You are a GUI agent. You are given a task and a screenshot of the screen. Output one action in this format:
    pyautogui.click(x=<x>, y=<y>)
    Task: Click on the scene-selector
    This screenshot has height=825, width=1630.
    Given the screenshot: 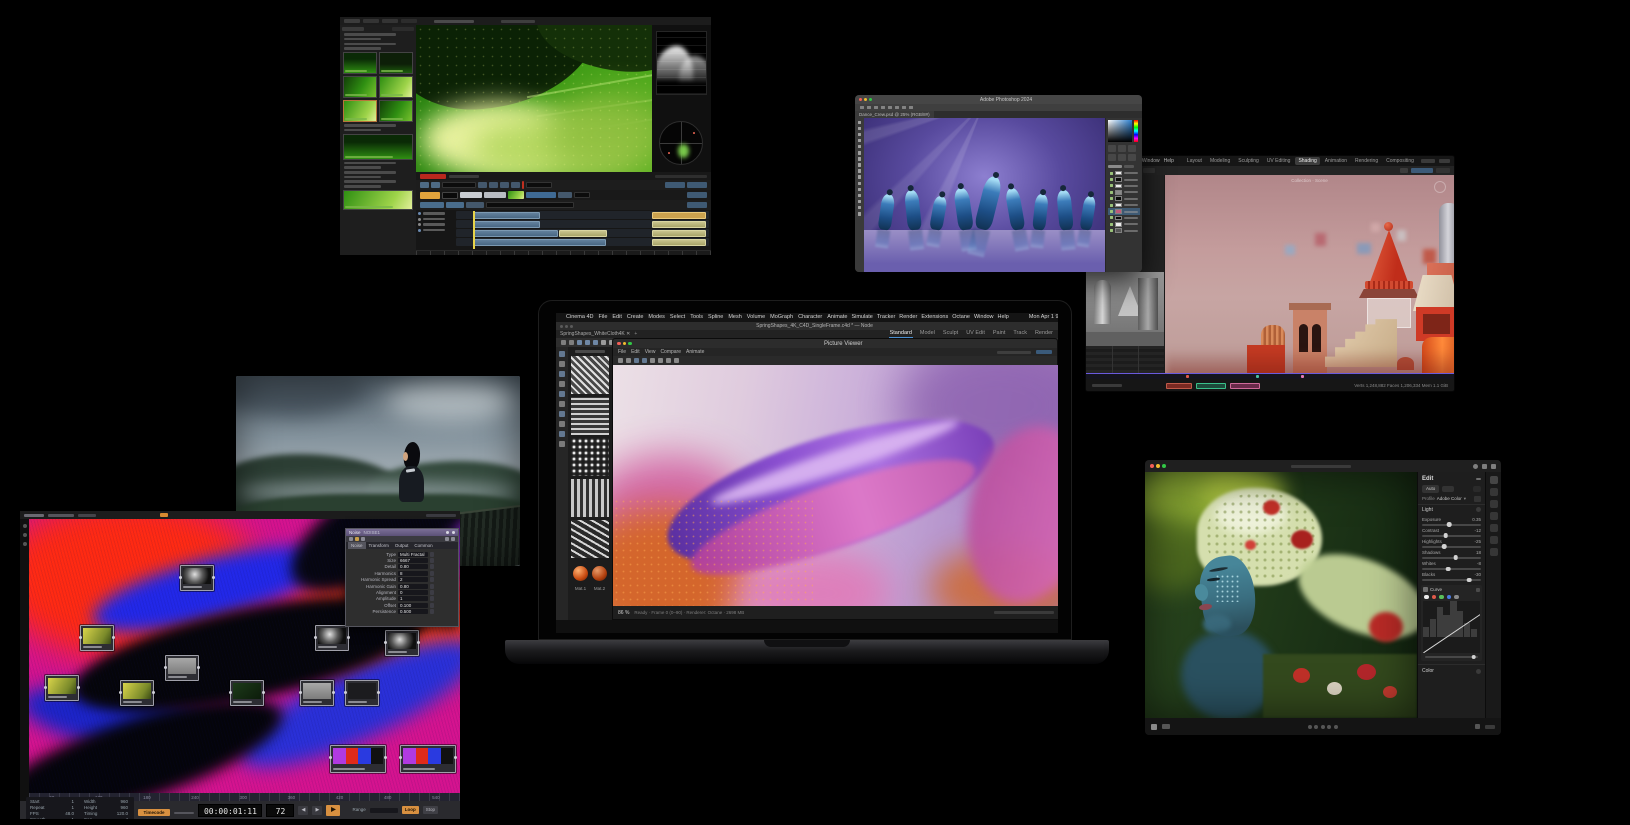 What is the action you would take?
    pyautogui.click(x=1428, y=161)
    